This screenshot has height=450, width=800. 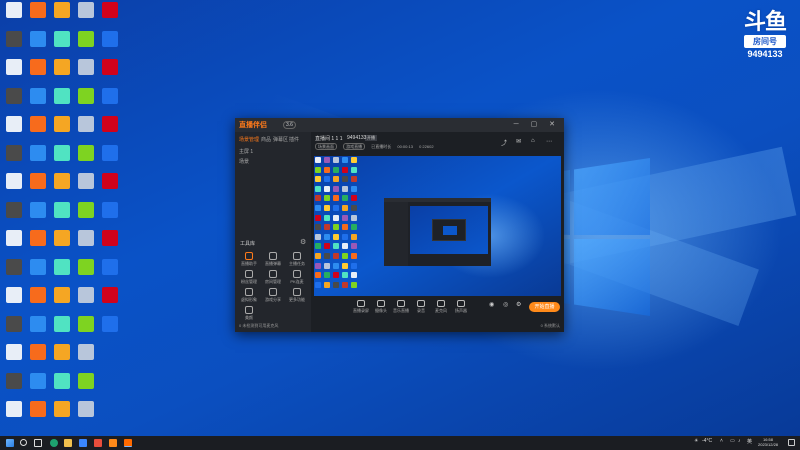 What do you see at coordinates (303, 242) in the screenshot?
I see `settings-icon: ⚙` at bounding box center [303, 242].